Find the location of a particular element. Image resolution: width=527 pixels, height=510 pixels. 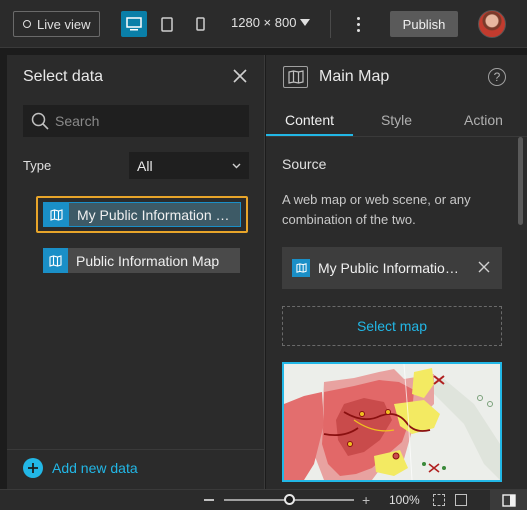

search-icon is located at coordinates (40, 121).